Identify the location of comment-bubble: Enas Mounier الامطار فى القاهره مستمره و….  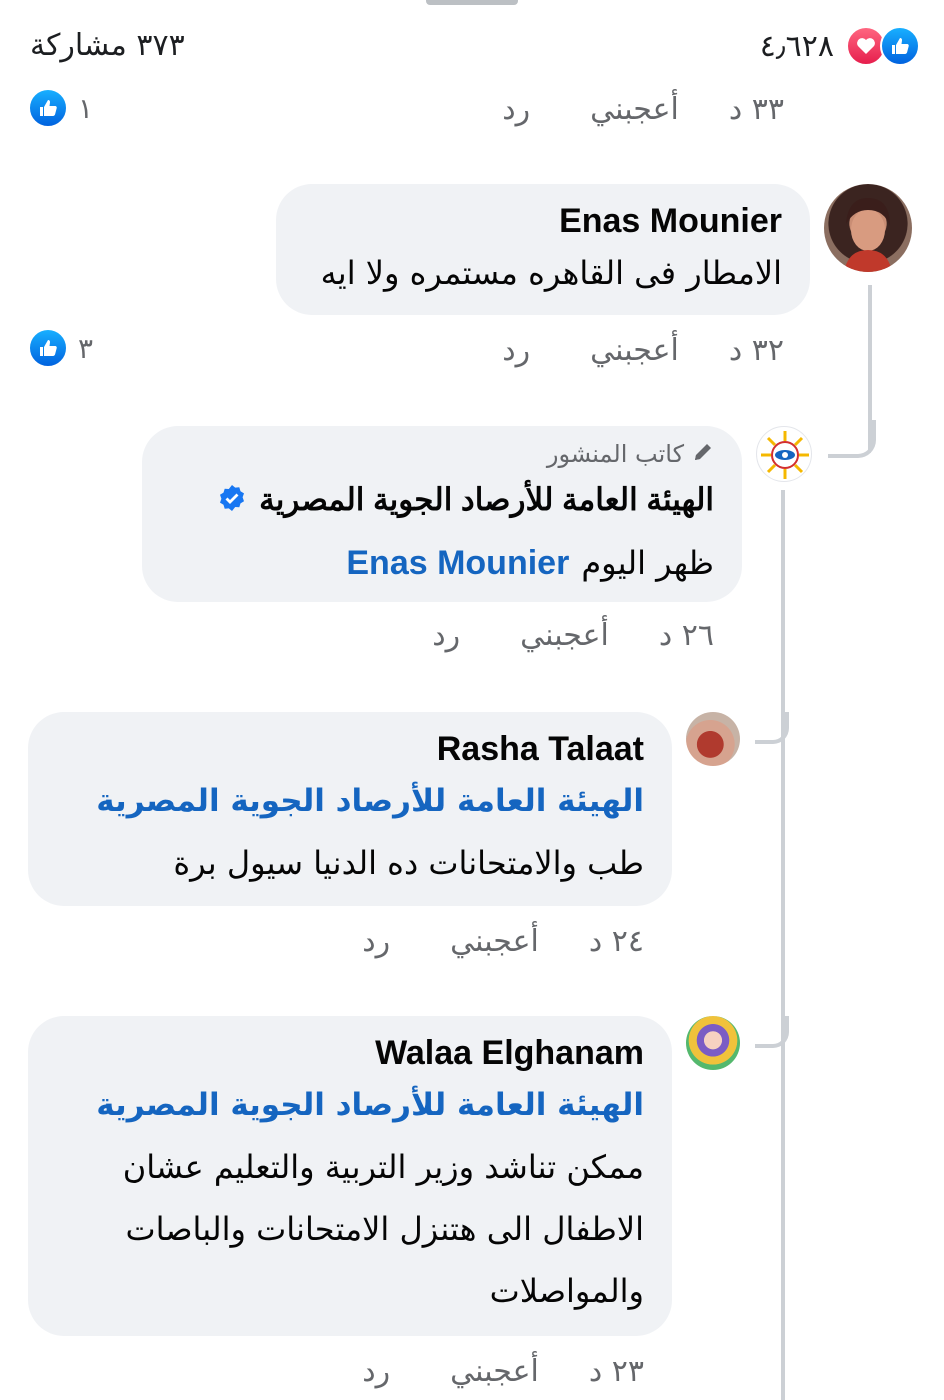
(543, 249).